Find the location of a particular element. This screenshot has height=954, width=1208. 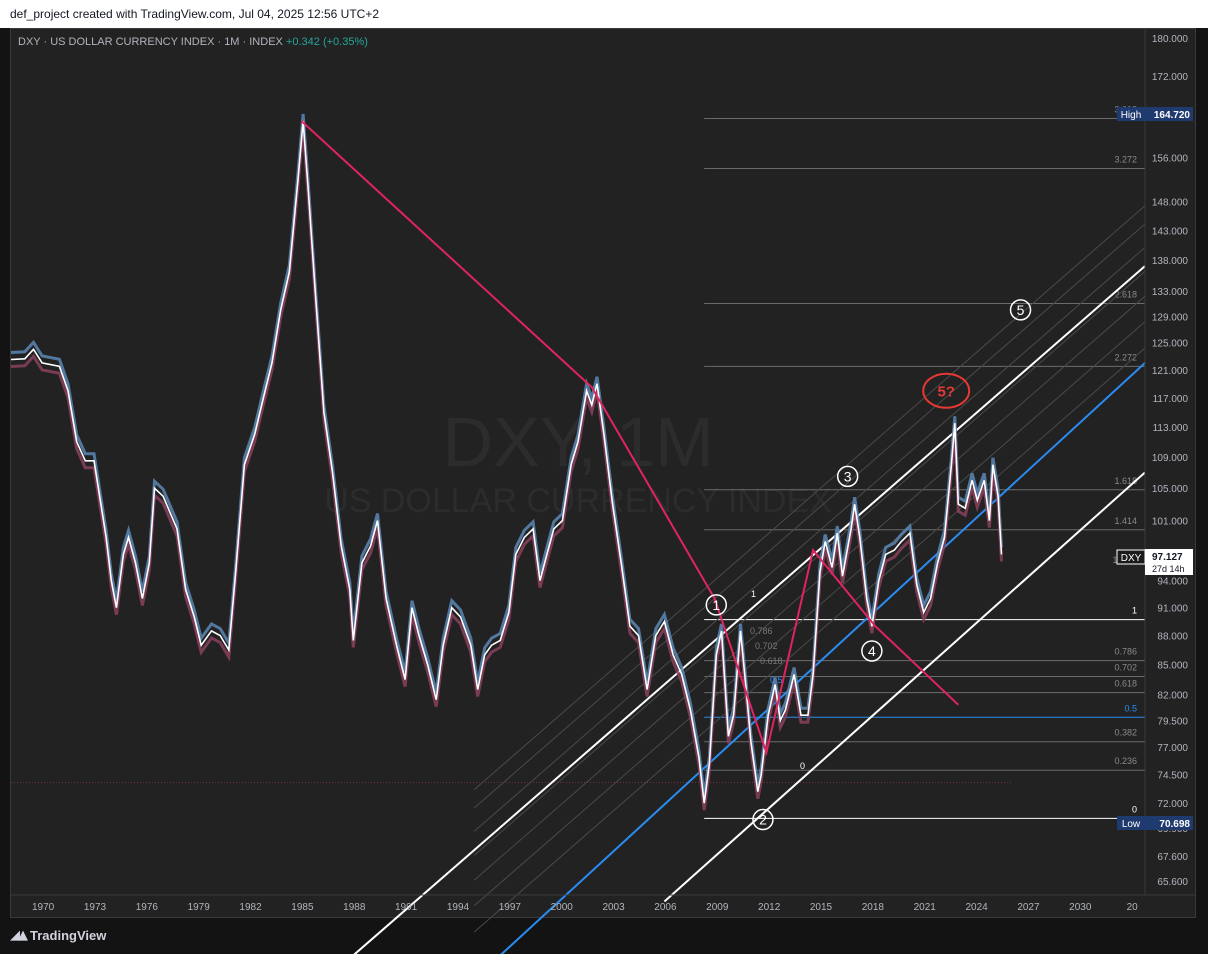

fib-label: 0.236 is located at coordinates (1125, 761).